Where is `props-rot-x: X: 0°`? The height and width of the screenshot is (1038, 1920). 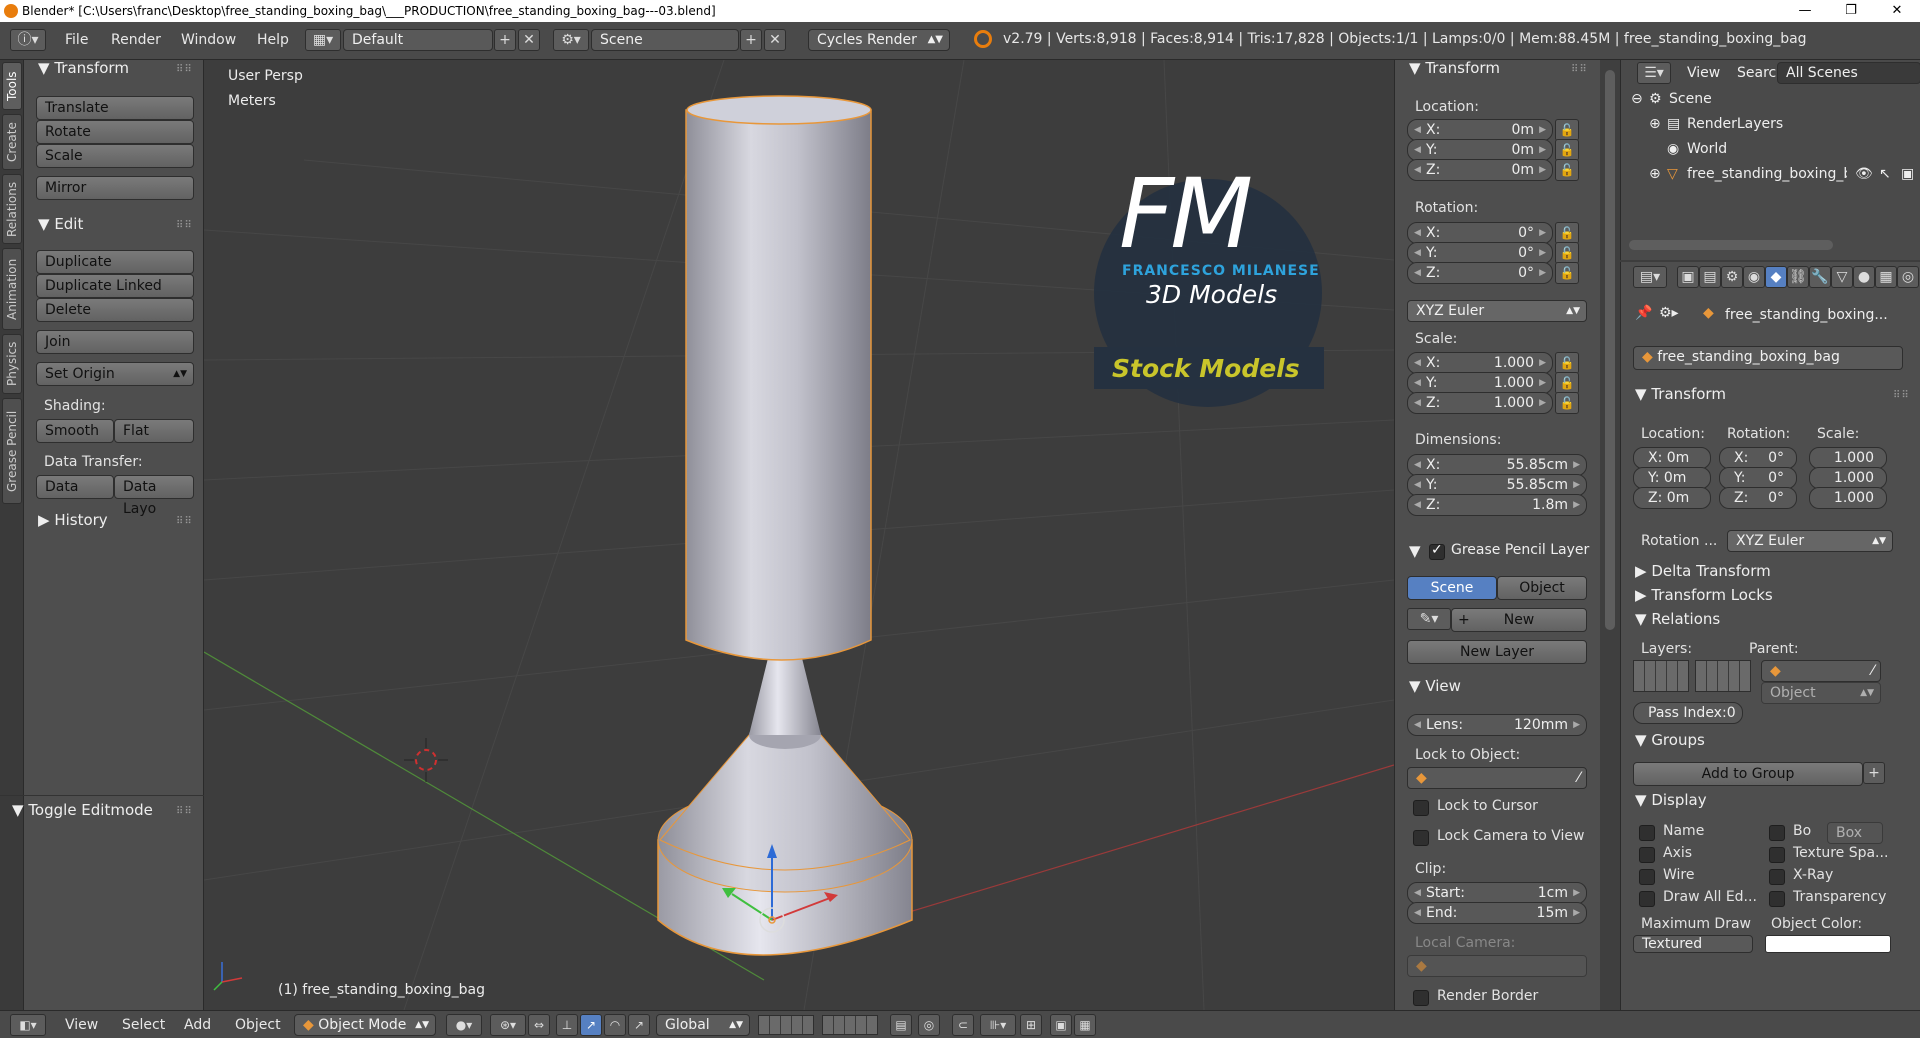
props-rot-x: X: 0° is located at coordinates (1758, 458).